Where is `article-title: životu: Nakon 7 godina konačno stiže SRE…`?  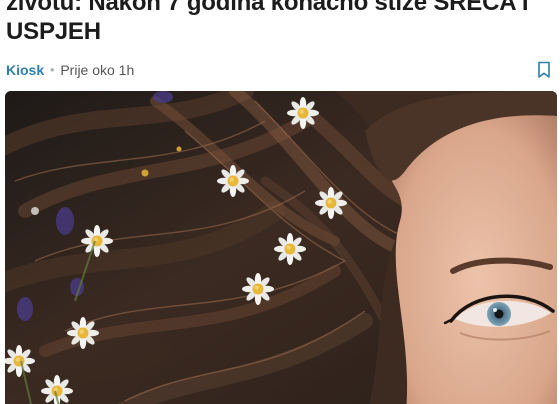
article-title: životu: Nakon 7 godina konačno stiže SRE… is located at coordinates (282, 23).